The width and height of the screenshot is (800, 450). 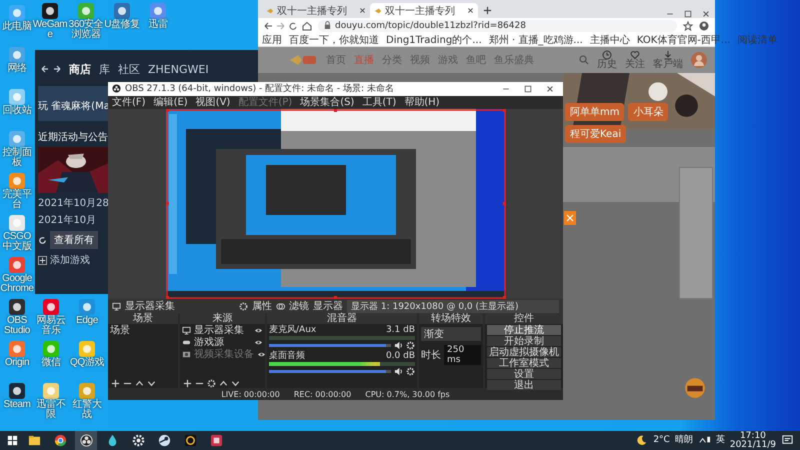 What do you see at coordinates (74, 240) in the screenshot?
I see `update-button: 查看所有` at bounding box center [74, 240].